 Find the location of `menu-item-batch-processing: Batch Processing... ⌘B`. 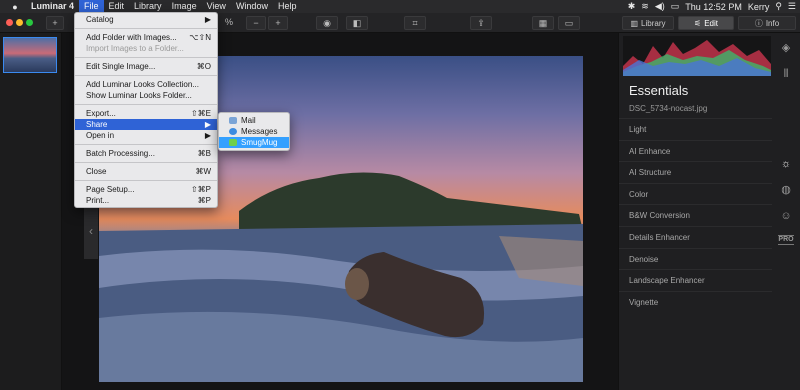

menu-item-batch-processing: Batch Processing... ⌘B is located at coordinates (146, 153).